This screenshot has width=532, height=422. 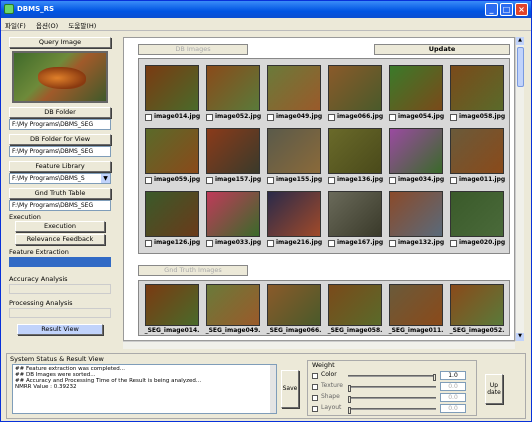 I want to click on db-image-item: image011.jpg, so click(x=477, y=157).